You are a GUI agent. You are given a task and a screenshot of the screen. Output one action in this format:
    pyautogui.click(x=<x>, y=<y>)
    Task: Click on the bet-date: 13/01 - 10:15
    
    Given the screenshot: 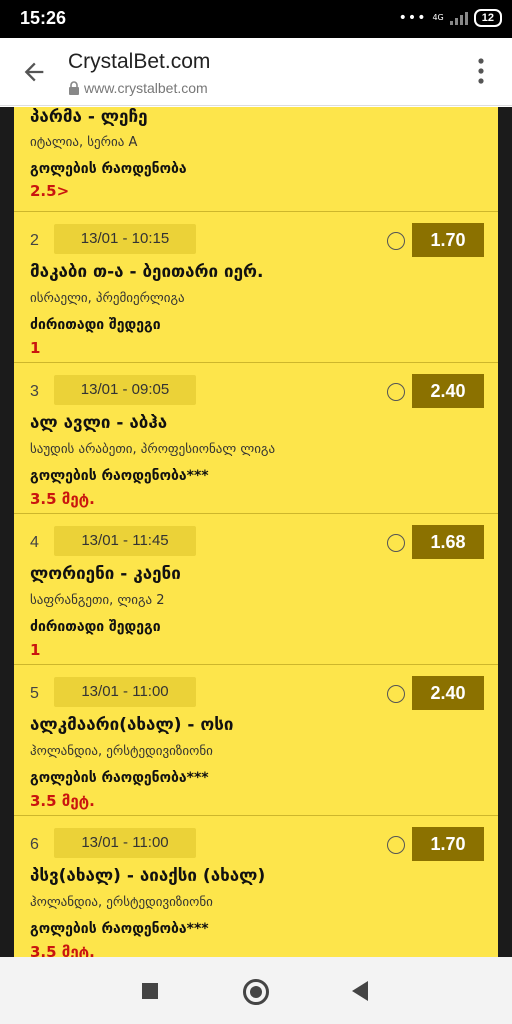 What is the action you would take?
    pyautogui.click(x=125, y=239)
    